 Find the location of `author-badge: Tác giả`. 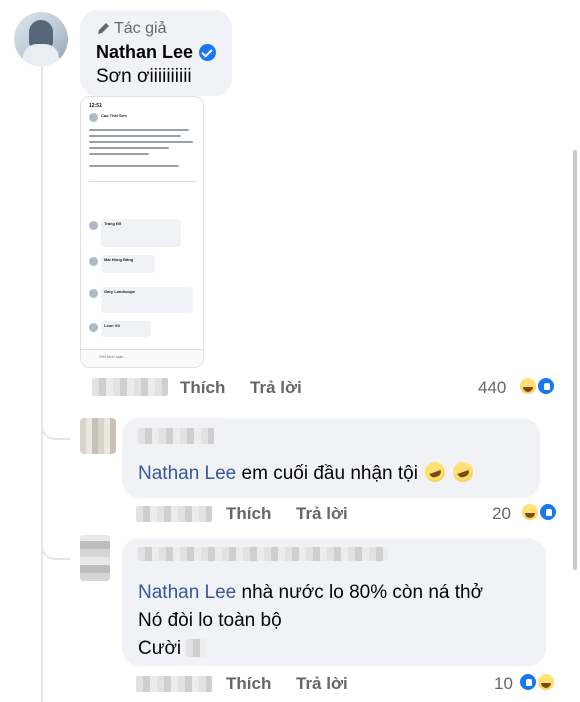

author-badge: Tác giả is located at coordinates (131, 29).